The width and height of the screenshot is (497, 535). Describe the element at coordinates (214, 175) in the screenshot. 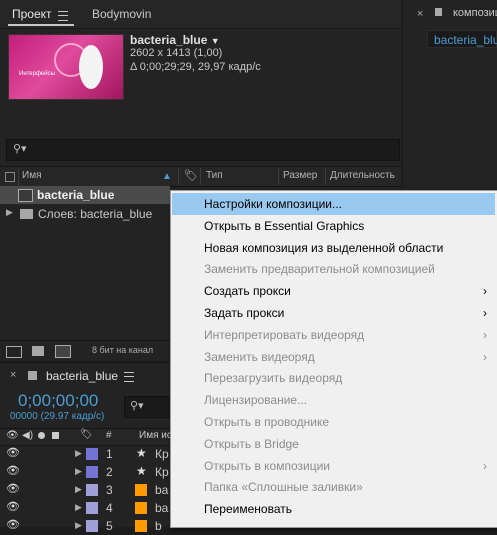

I see `column-type: Тип` at that location.